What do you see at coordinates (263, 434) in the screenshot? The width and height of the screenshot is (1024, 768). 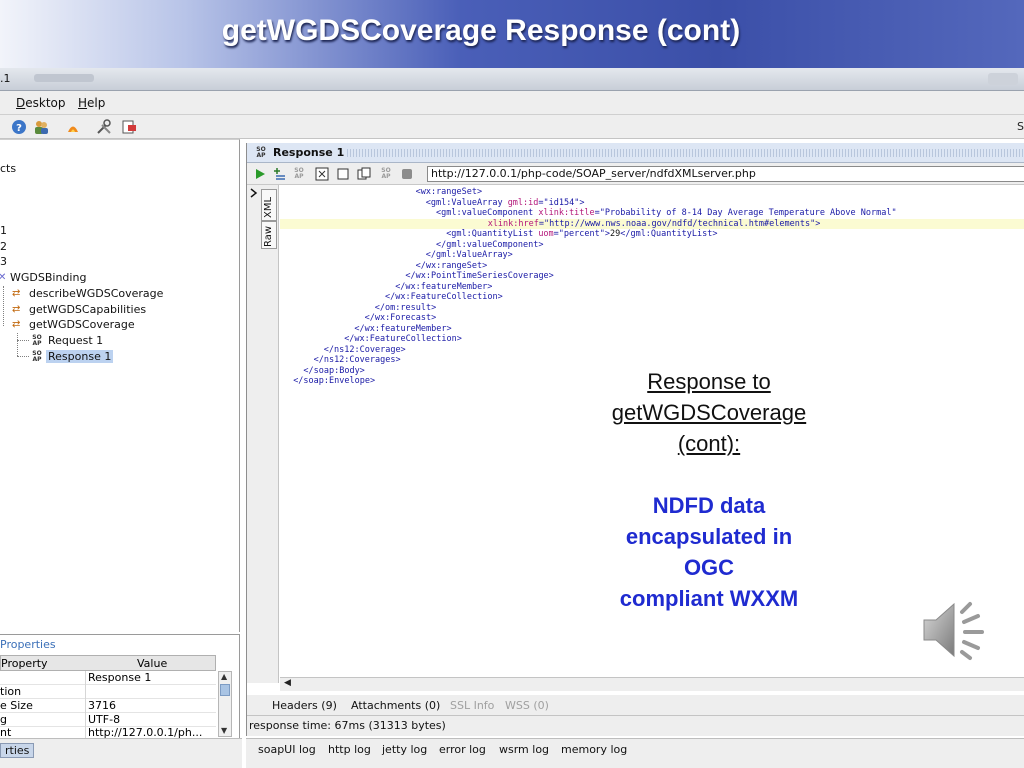 I see `view-side-tabs: XML Raw` at bounding box center [263, 434].